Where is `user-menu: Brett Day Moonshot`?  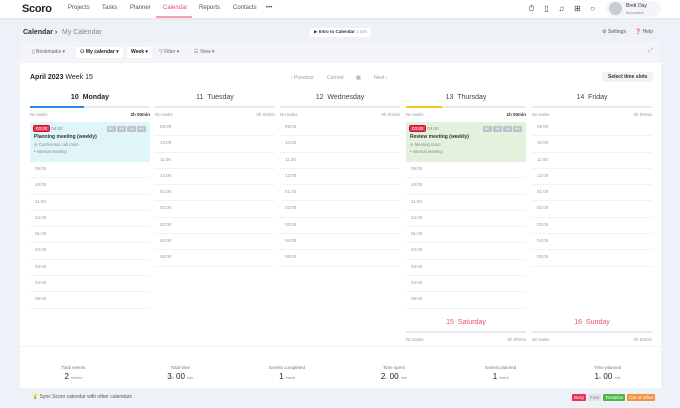 user-menu: Brett Day Moonshot is located at coordinates (633, 9).